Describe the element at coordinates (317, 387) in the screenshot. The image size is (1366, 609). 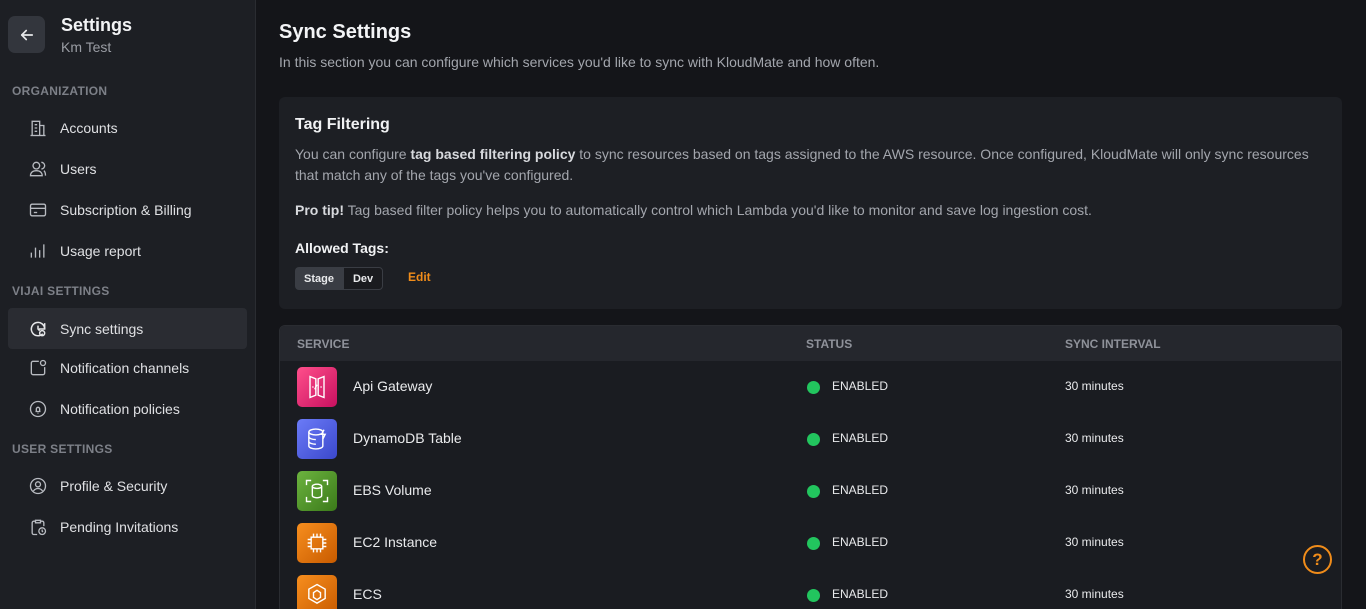
I see `api-gateway-icon` at that location.